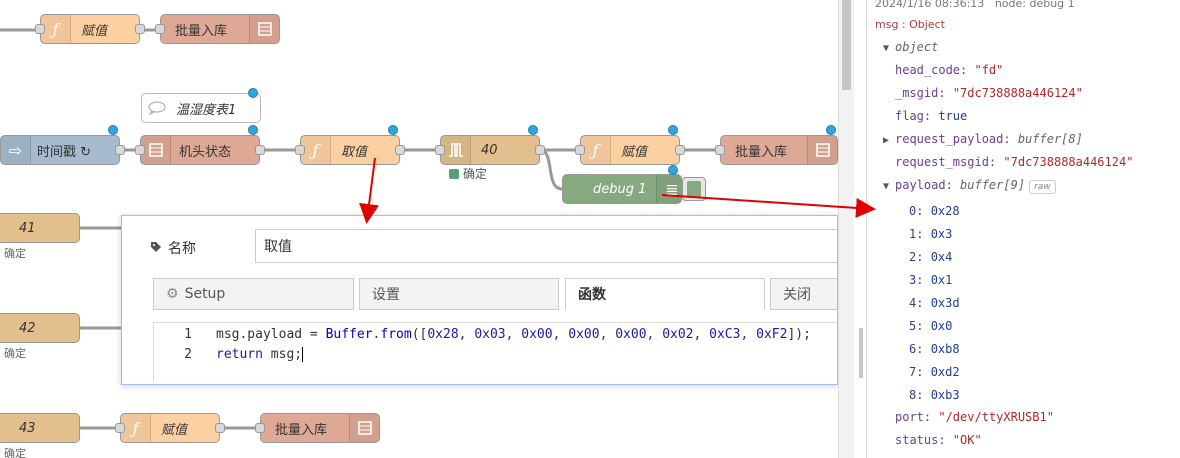 This screenshot has height=458, width=1180. What do you see at coordinates (953, 116) in the screenshot?
I see `tree-value: true` at bounding box center [953, 116].